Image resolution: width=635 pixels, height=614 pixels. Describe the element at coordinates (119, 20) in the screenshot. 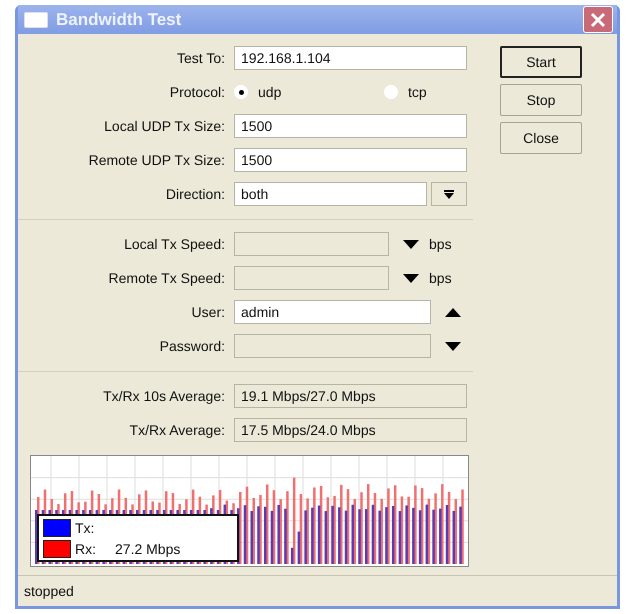

I see `window-title: Bandwidth Test` at that location.